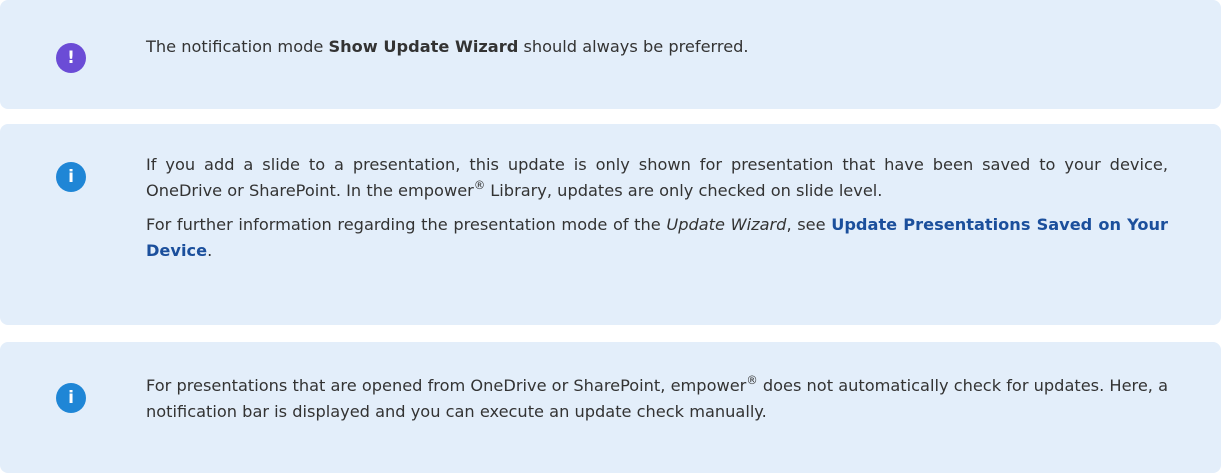 The height and width of the screenshot is (473, 1221). What do you see at coordinates (726, 224) in the screenshot?
I see `feature-name: Update Wizard` at bounding box center [726, 224].